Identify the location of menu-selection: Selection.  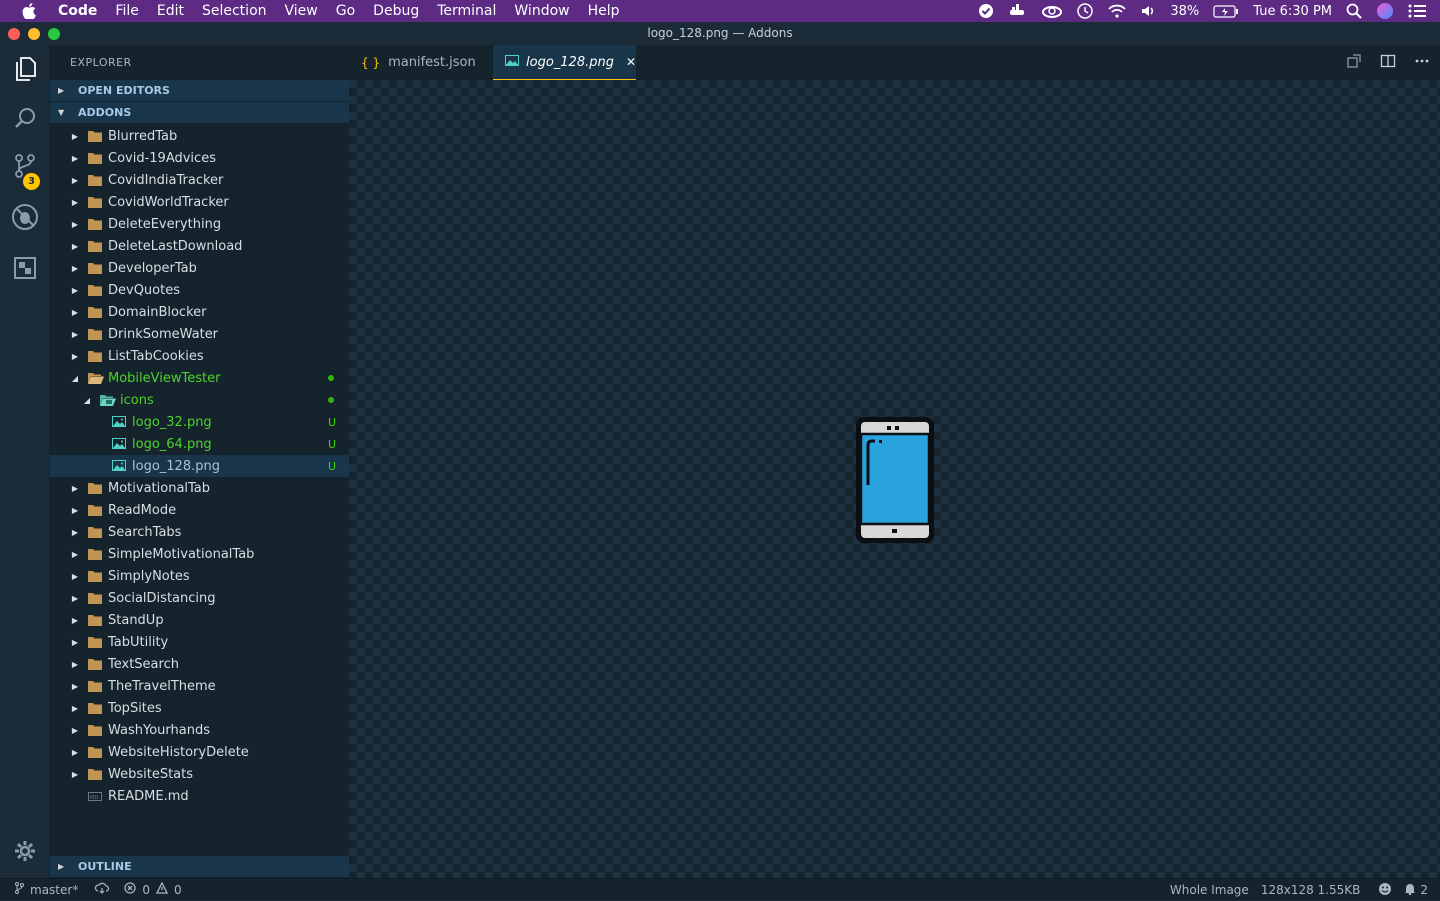
(234, 11).